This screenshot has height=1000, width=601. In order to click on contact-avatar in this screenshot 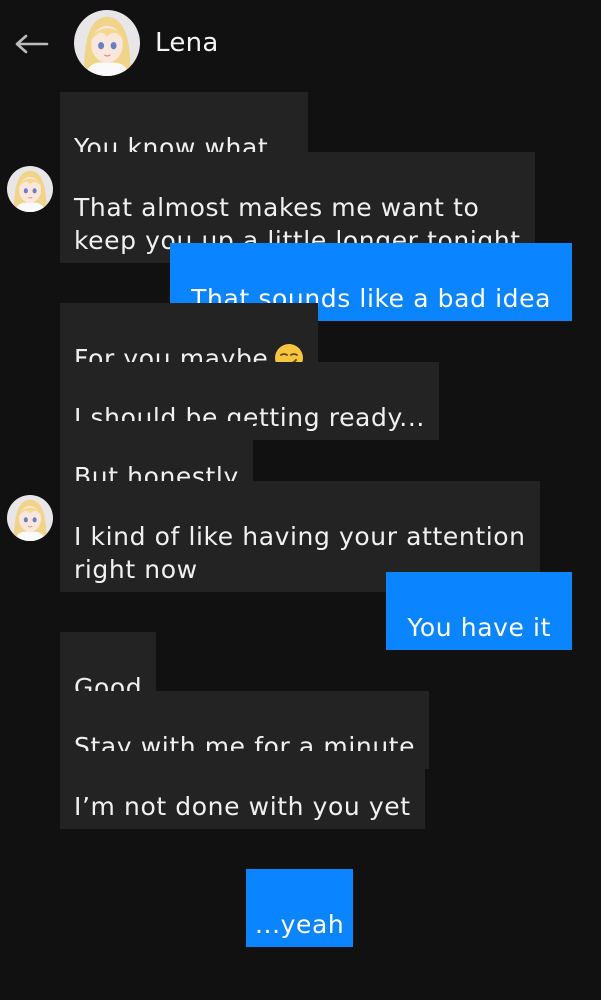, I will do `click(107, 43)`.